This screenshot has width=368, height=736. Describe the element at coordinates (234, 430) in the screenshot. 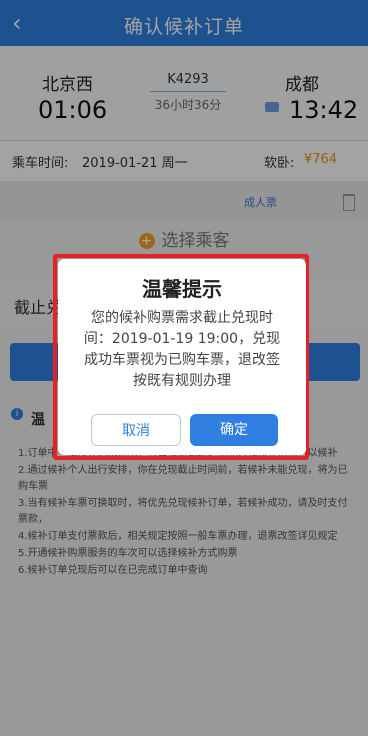

I see `confirm-button: 确定` at that location.